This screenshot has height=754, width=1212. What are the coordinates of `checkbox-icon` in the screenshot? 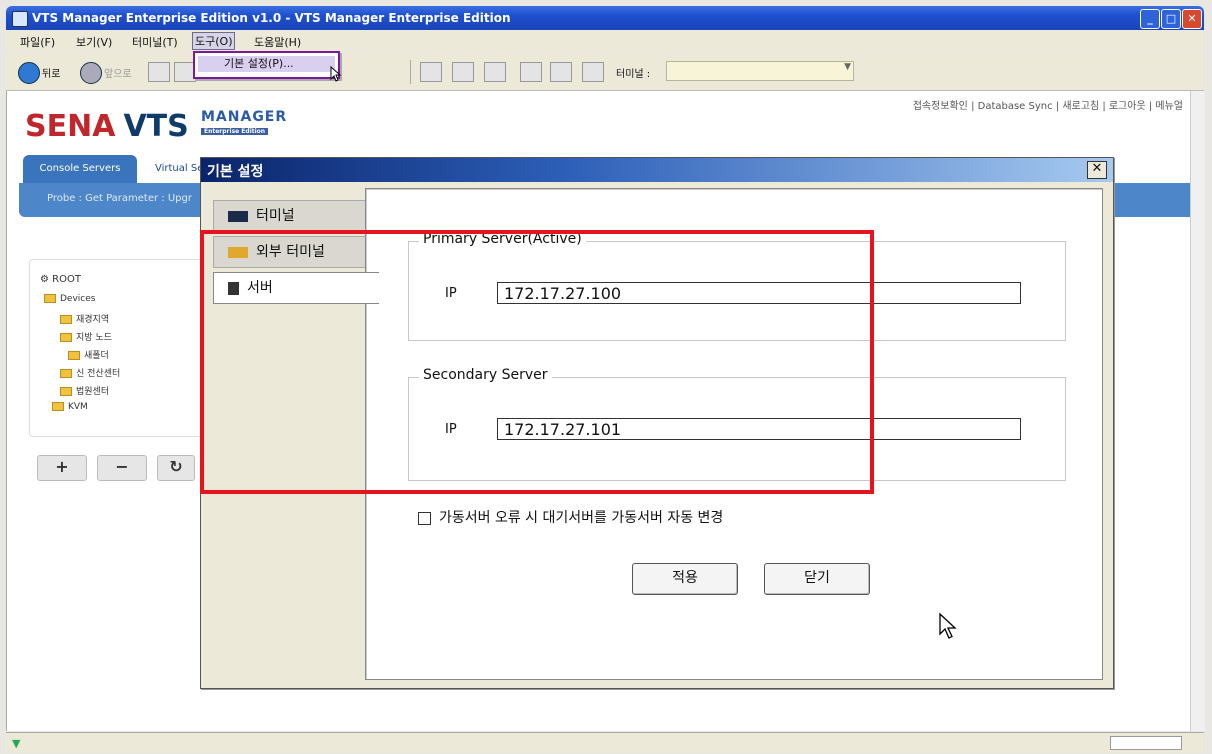 It's located at (424, 518).